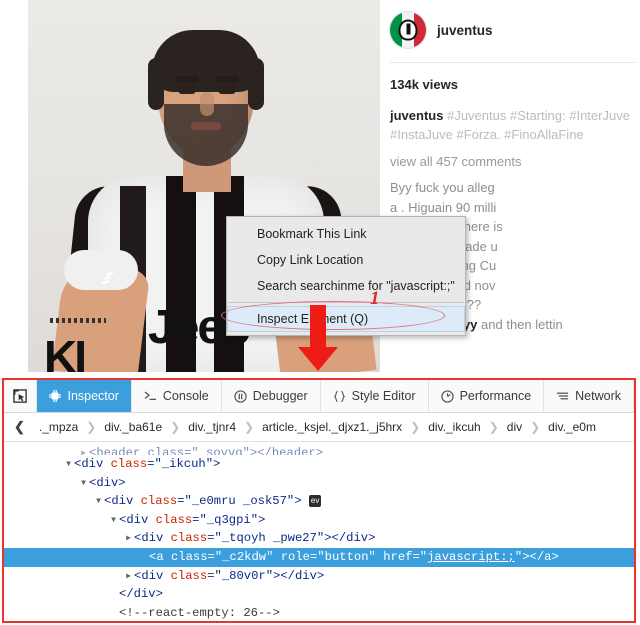 The height and width of the screenshot is (625, 640). I want to click on breadcrumb-scroll-left-icon: ❮, so click(21, 427).